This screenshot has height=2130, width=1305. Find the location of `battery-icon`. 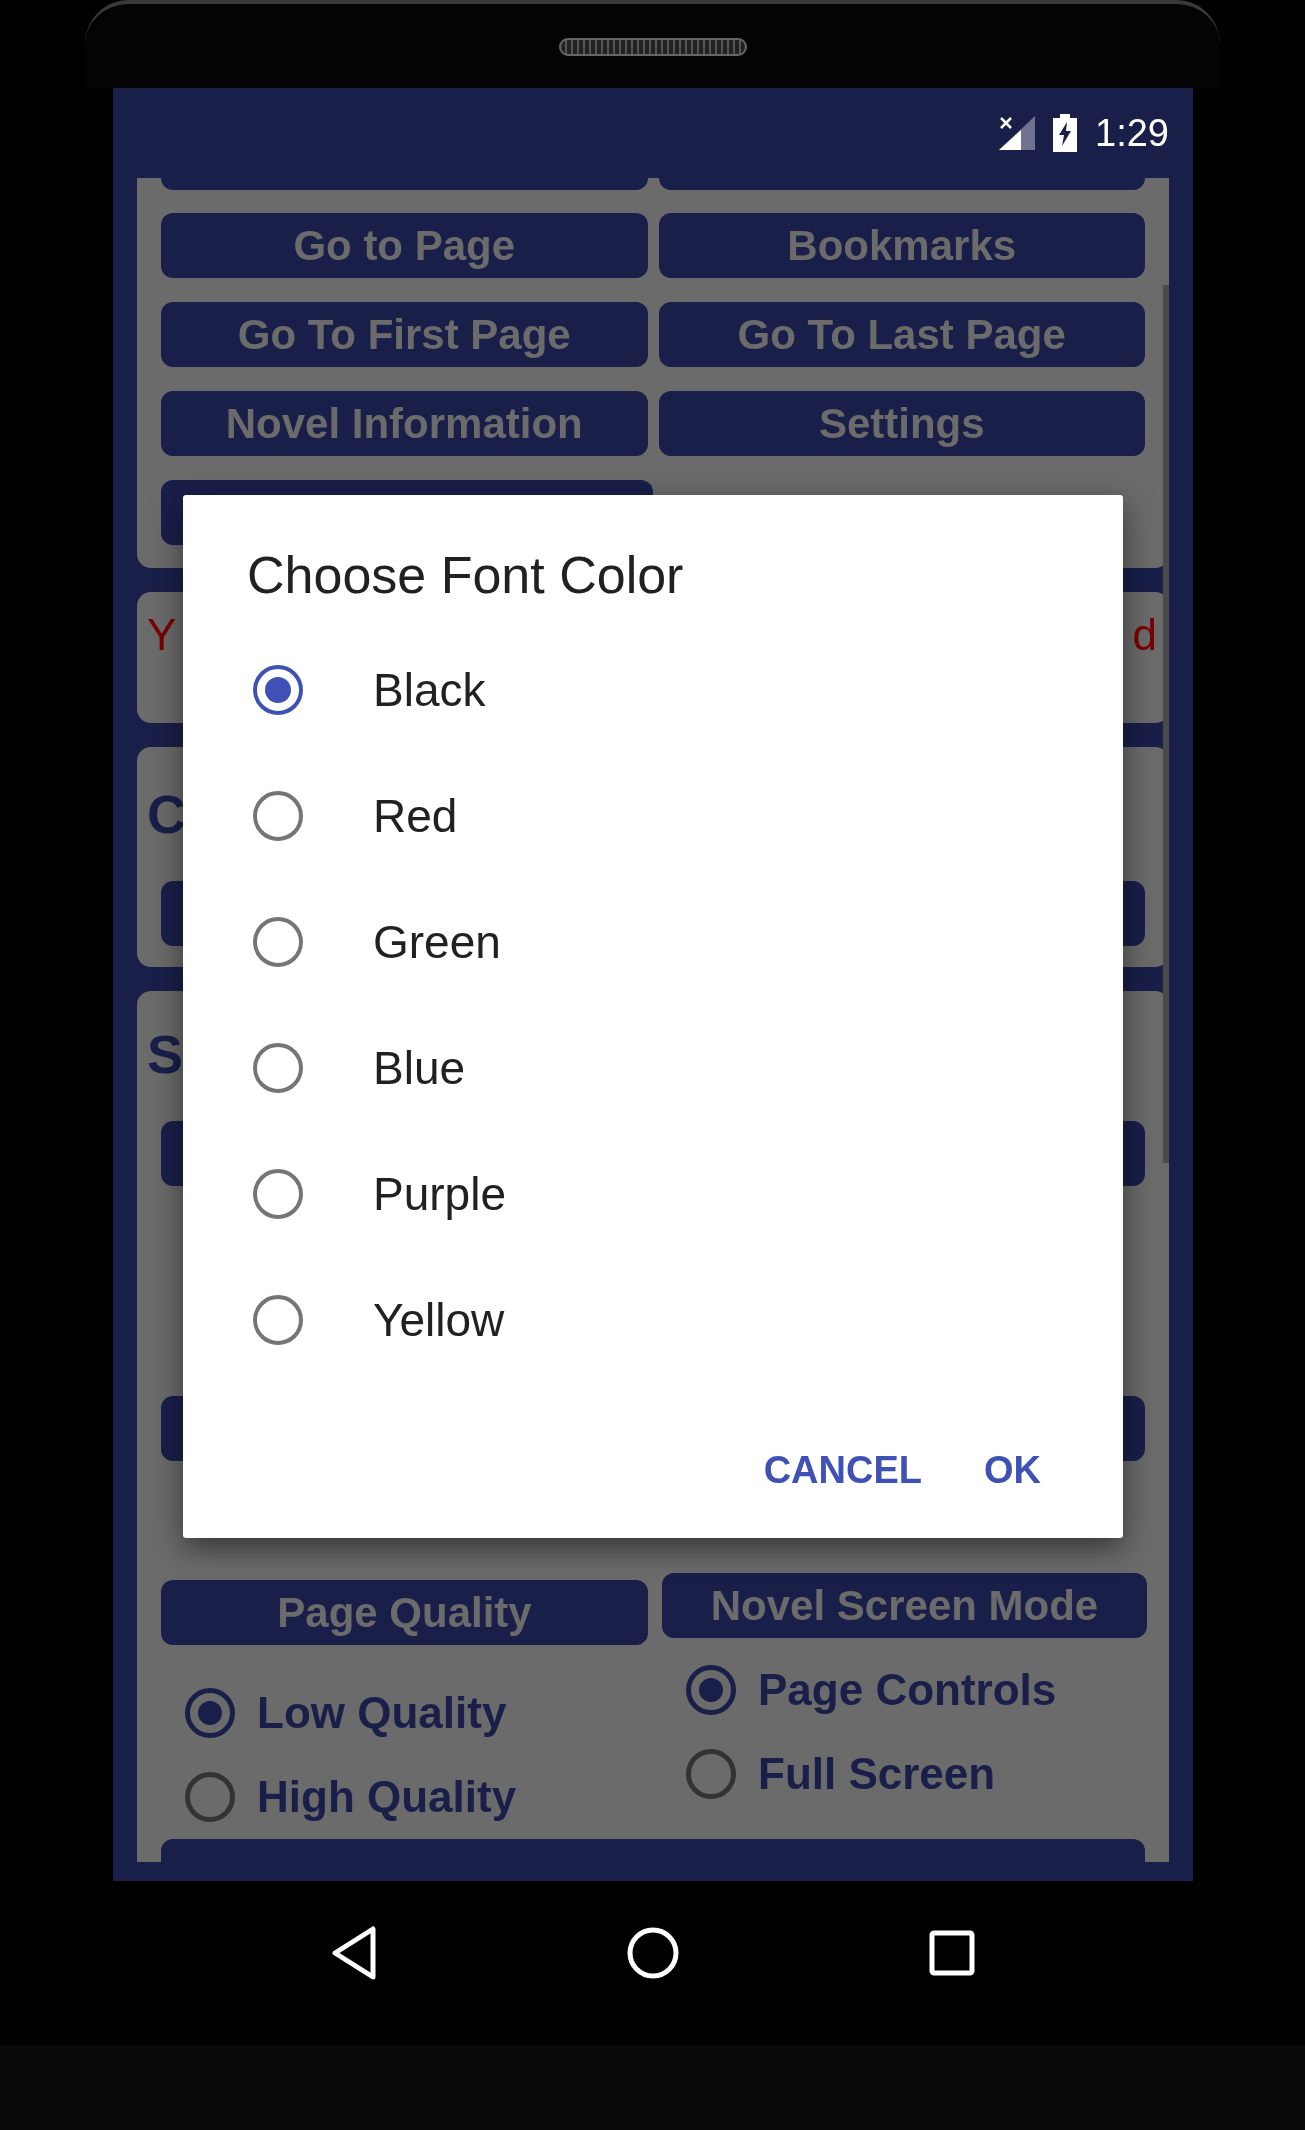

battery-icon is located at coordinates (1065, 133).